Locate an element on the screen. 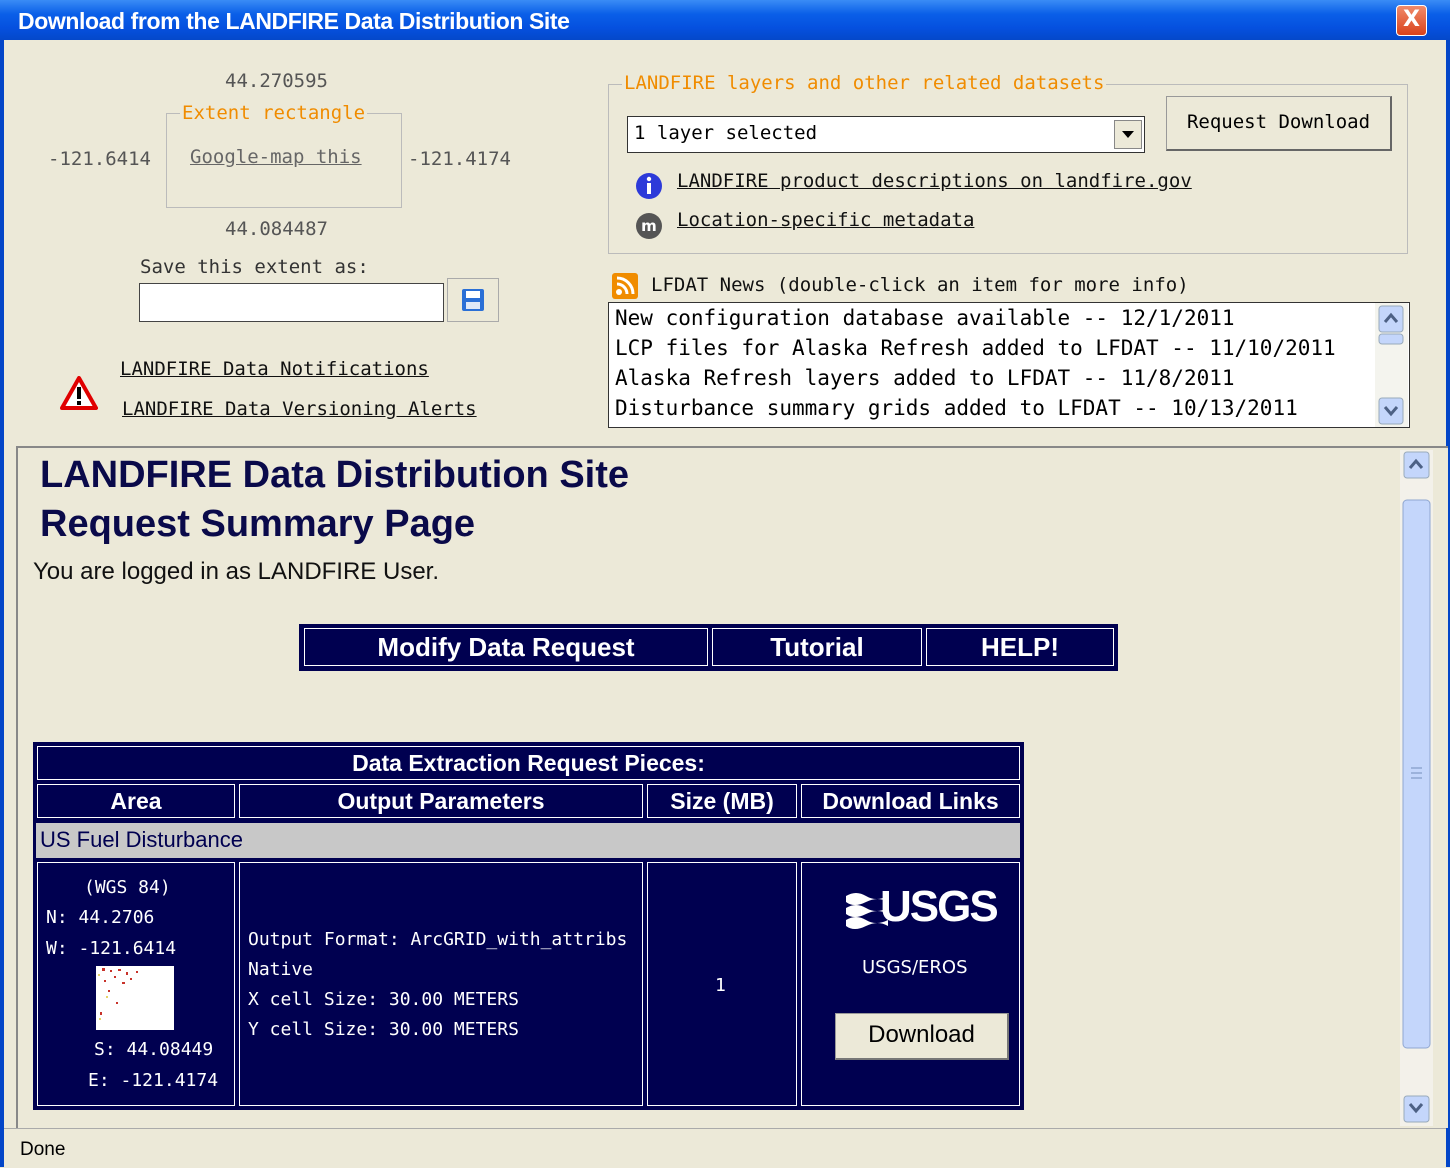 Image resolution: width=1450 pixels, height=1168 pixels. warning-icon is located at coordinates (79, 393).